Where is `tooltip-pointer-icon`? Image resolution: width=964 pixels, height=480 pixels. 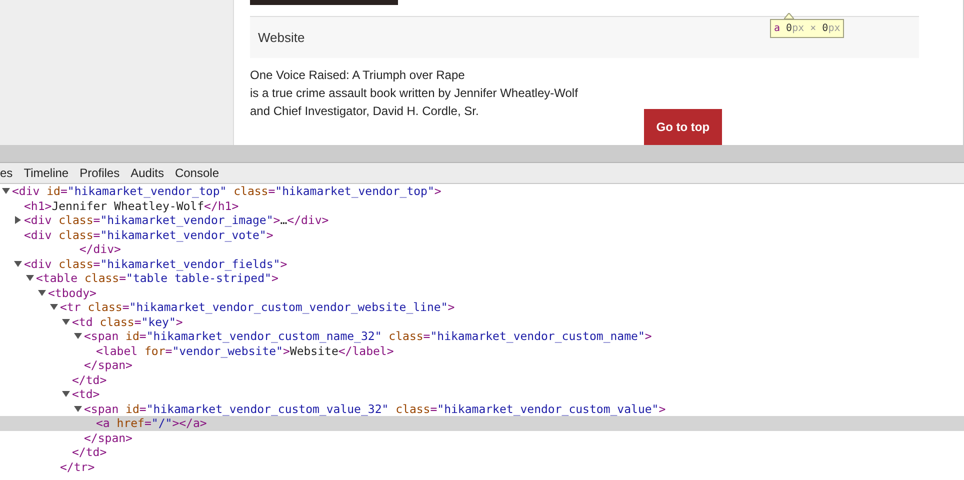 tooltip-pointer-icon is located at coordinates (789, 16).